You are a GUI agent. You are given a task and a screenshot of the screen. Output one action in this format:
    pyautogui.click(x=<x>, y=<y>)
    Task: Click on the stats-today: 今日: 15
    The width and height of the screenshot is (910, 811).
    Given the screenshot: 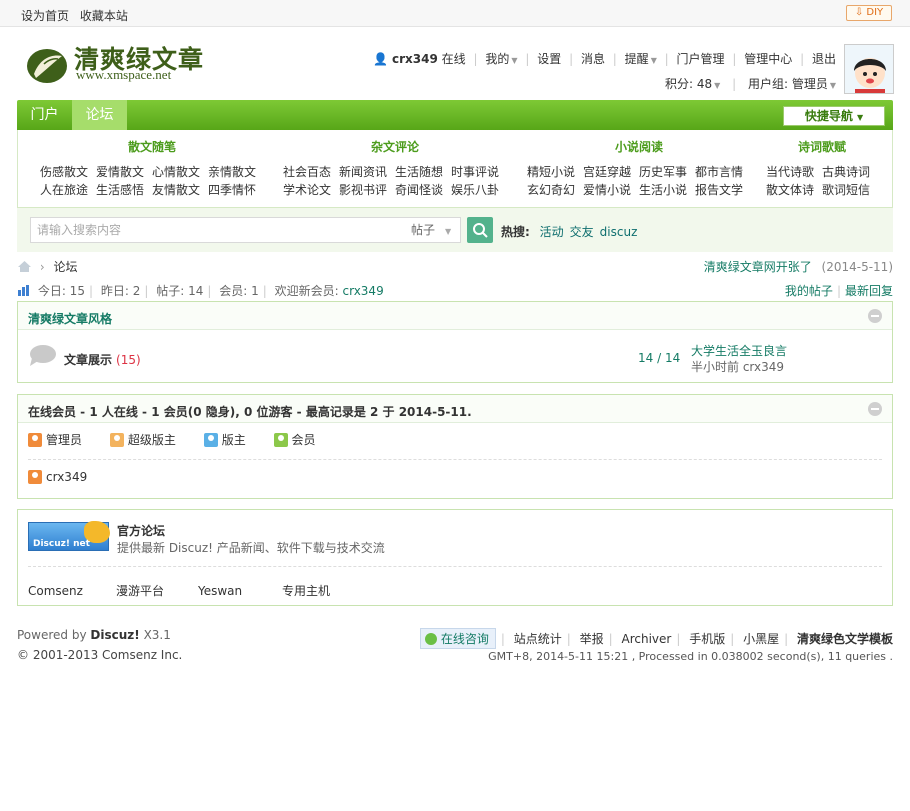 What is the action you would take?
    pyautogui.click(x=61, y=291)
    